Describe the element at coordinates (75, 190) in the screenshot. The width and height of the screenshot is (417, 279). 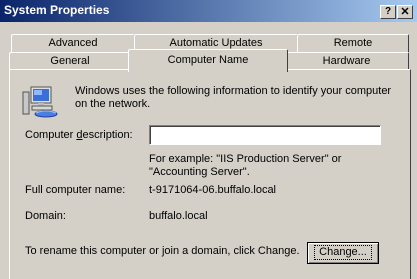
I see `full-computer-name-label: Full computer name:` at that location.